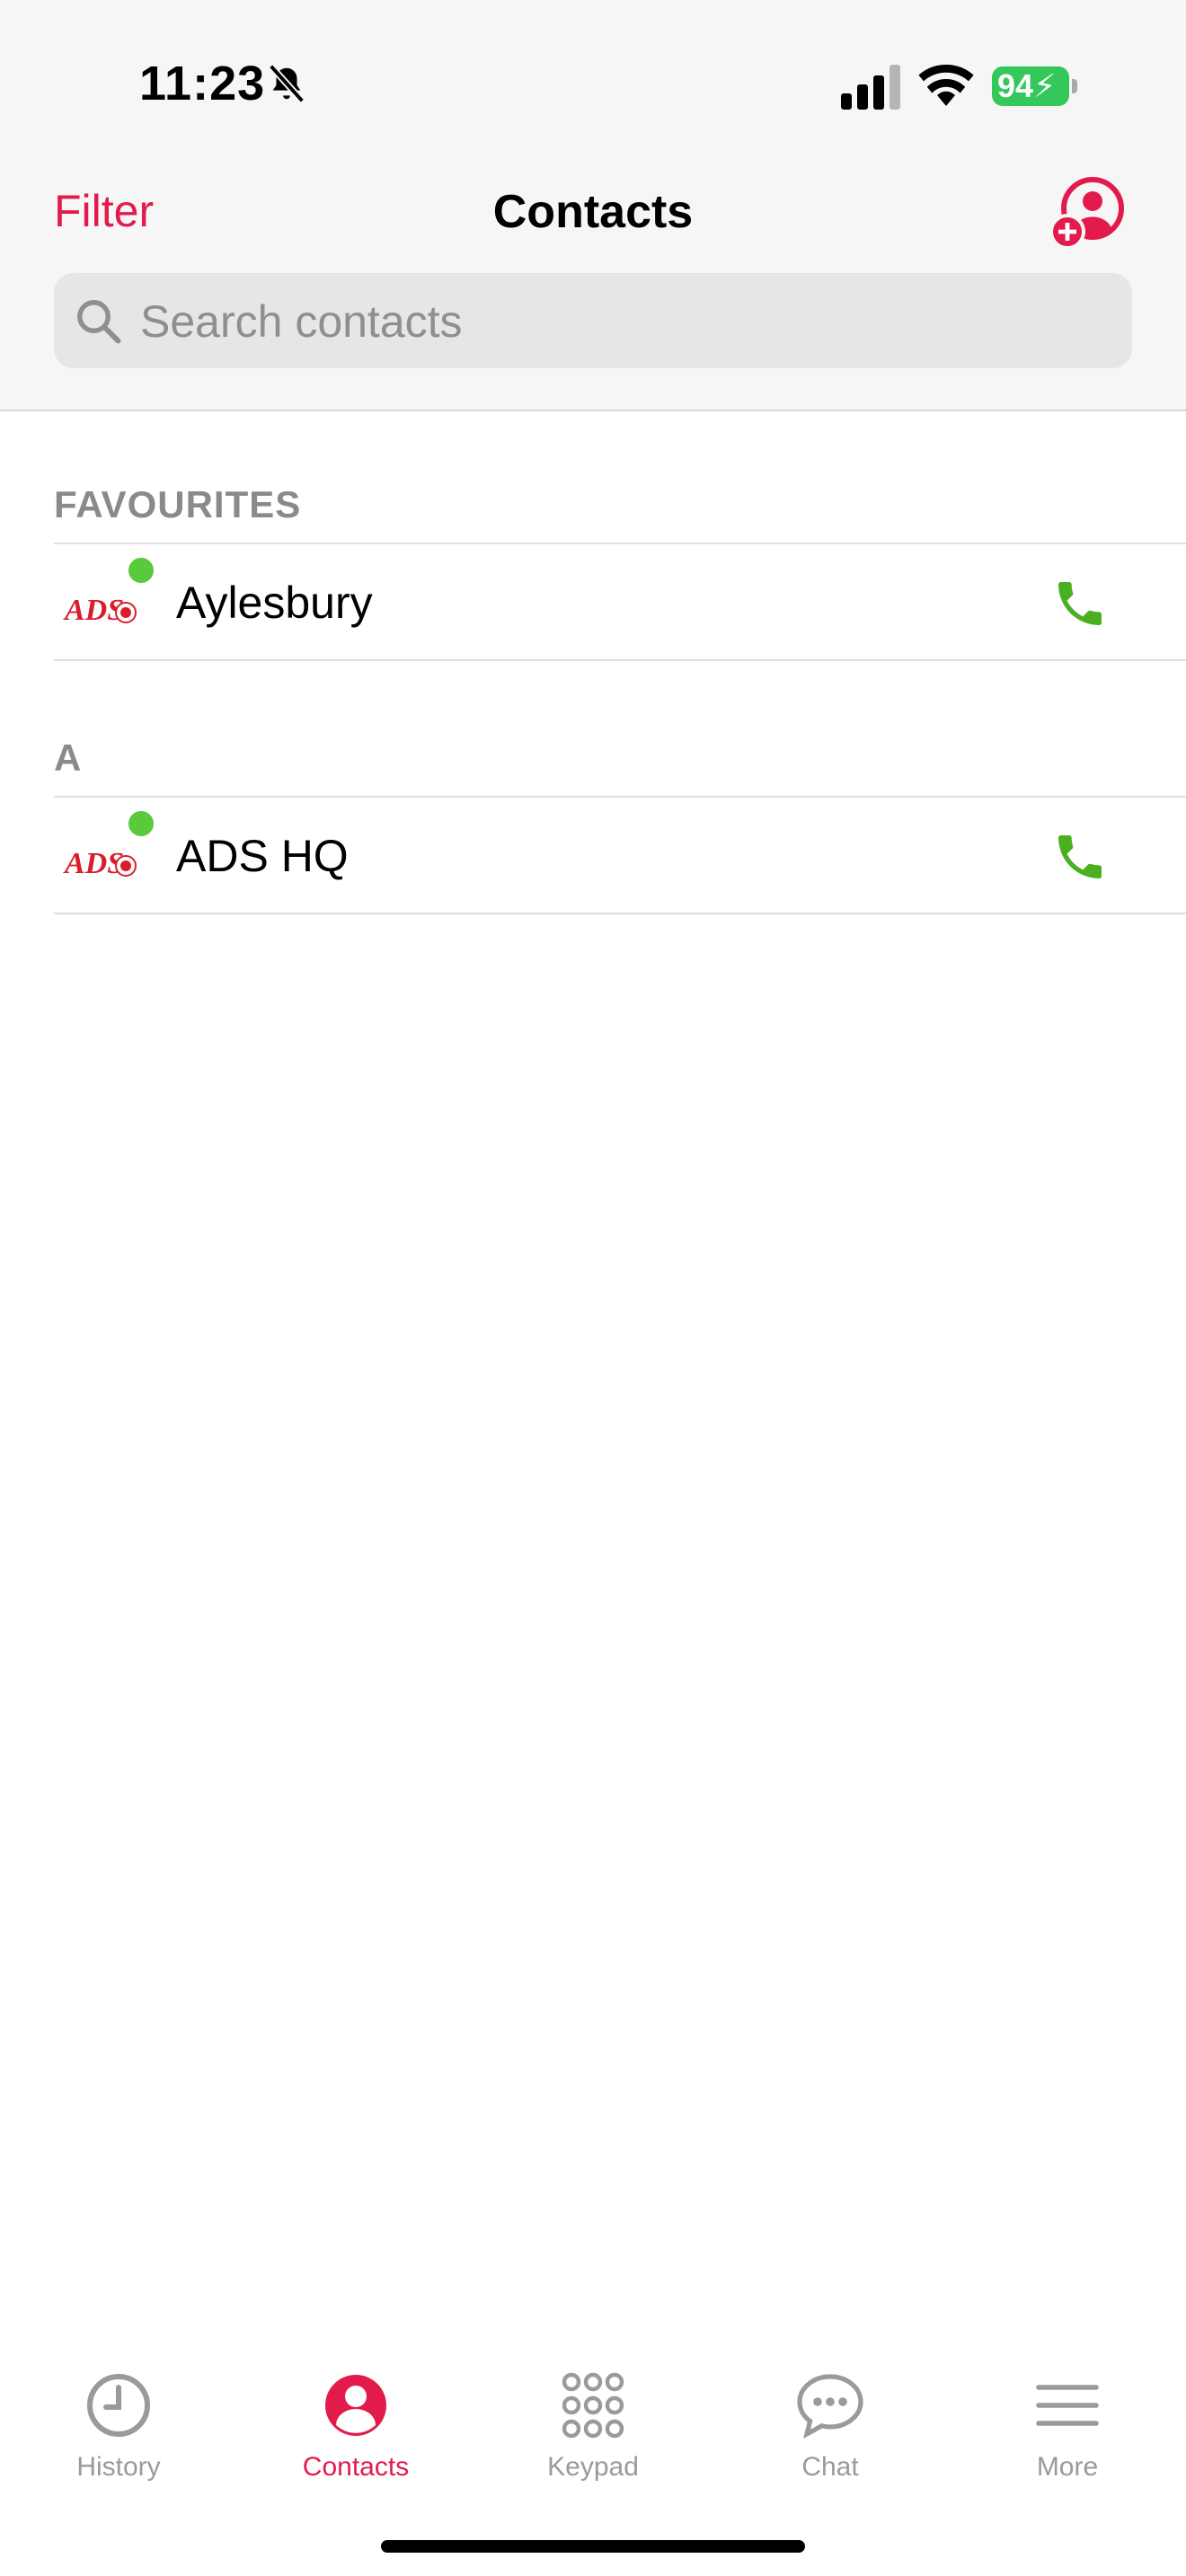  Describe the element at coordinates (118, 2405) in the screenshot. I see `clock-icon` at that location.